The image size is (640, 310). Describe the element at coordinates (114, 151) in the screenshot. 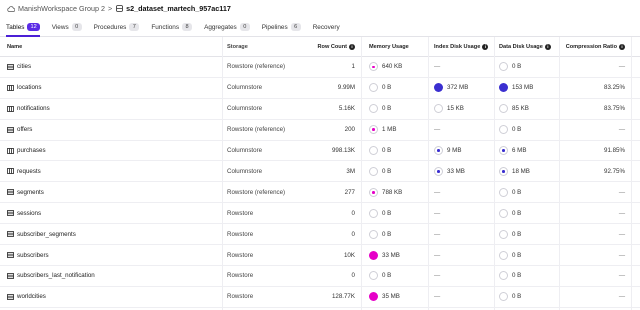

I see `table-name-cell: purchases` at that location.